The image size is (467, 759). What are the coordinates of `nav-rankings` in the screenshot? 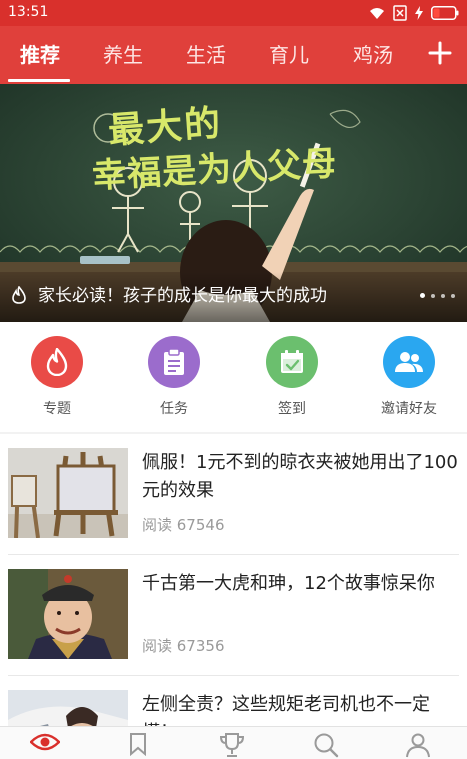 It's located at (232, 745).